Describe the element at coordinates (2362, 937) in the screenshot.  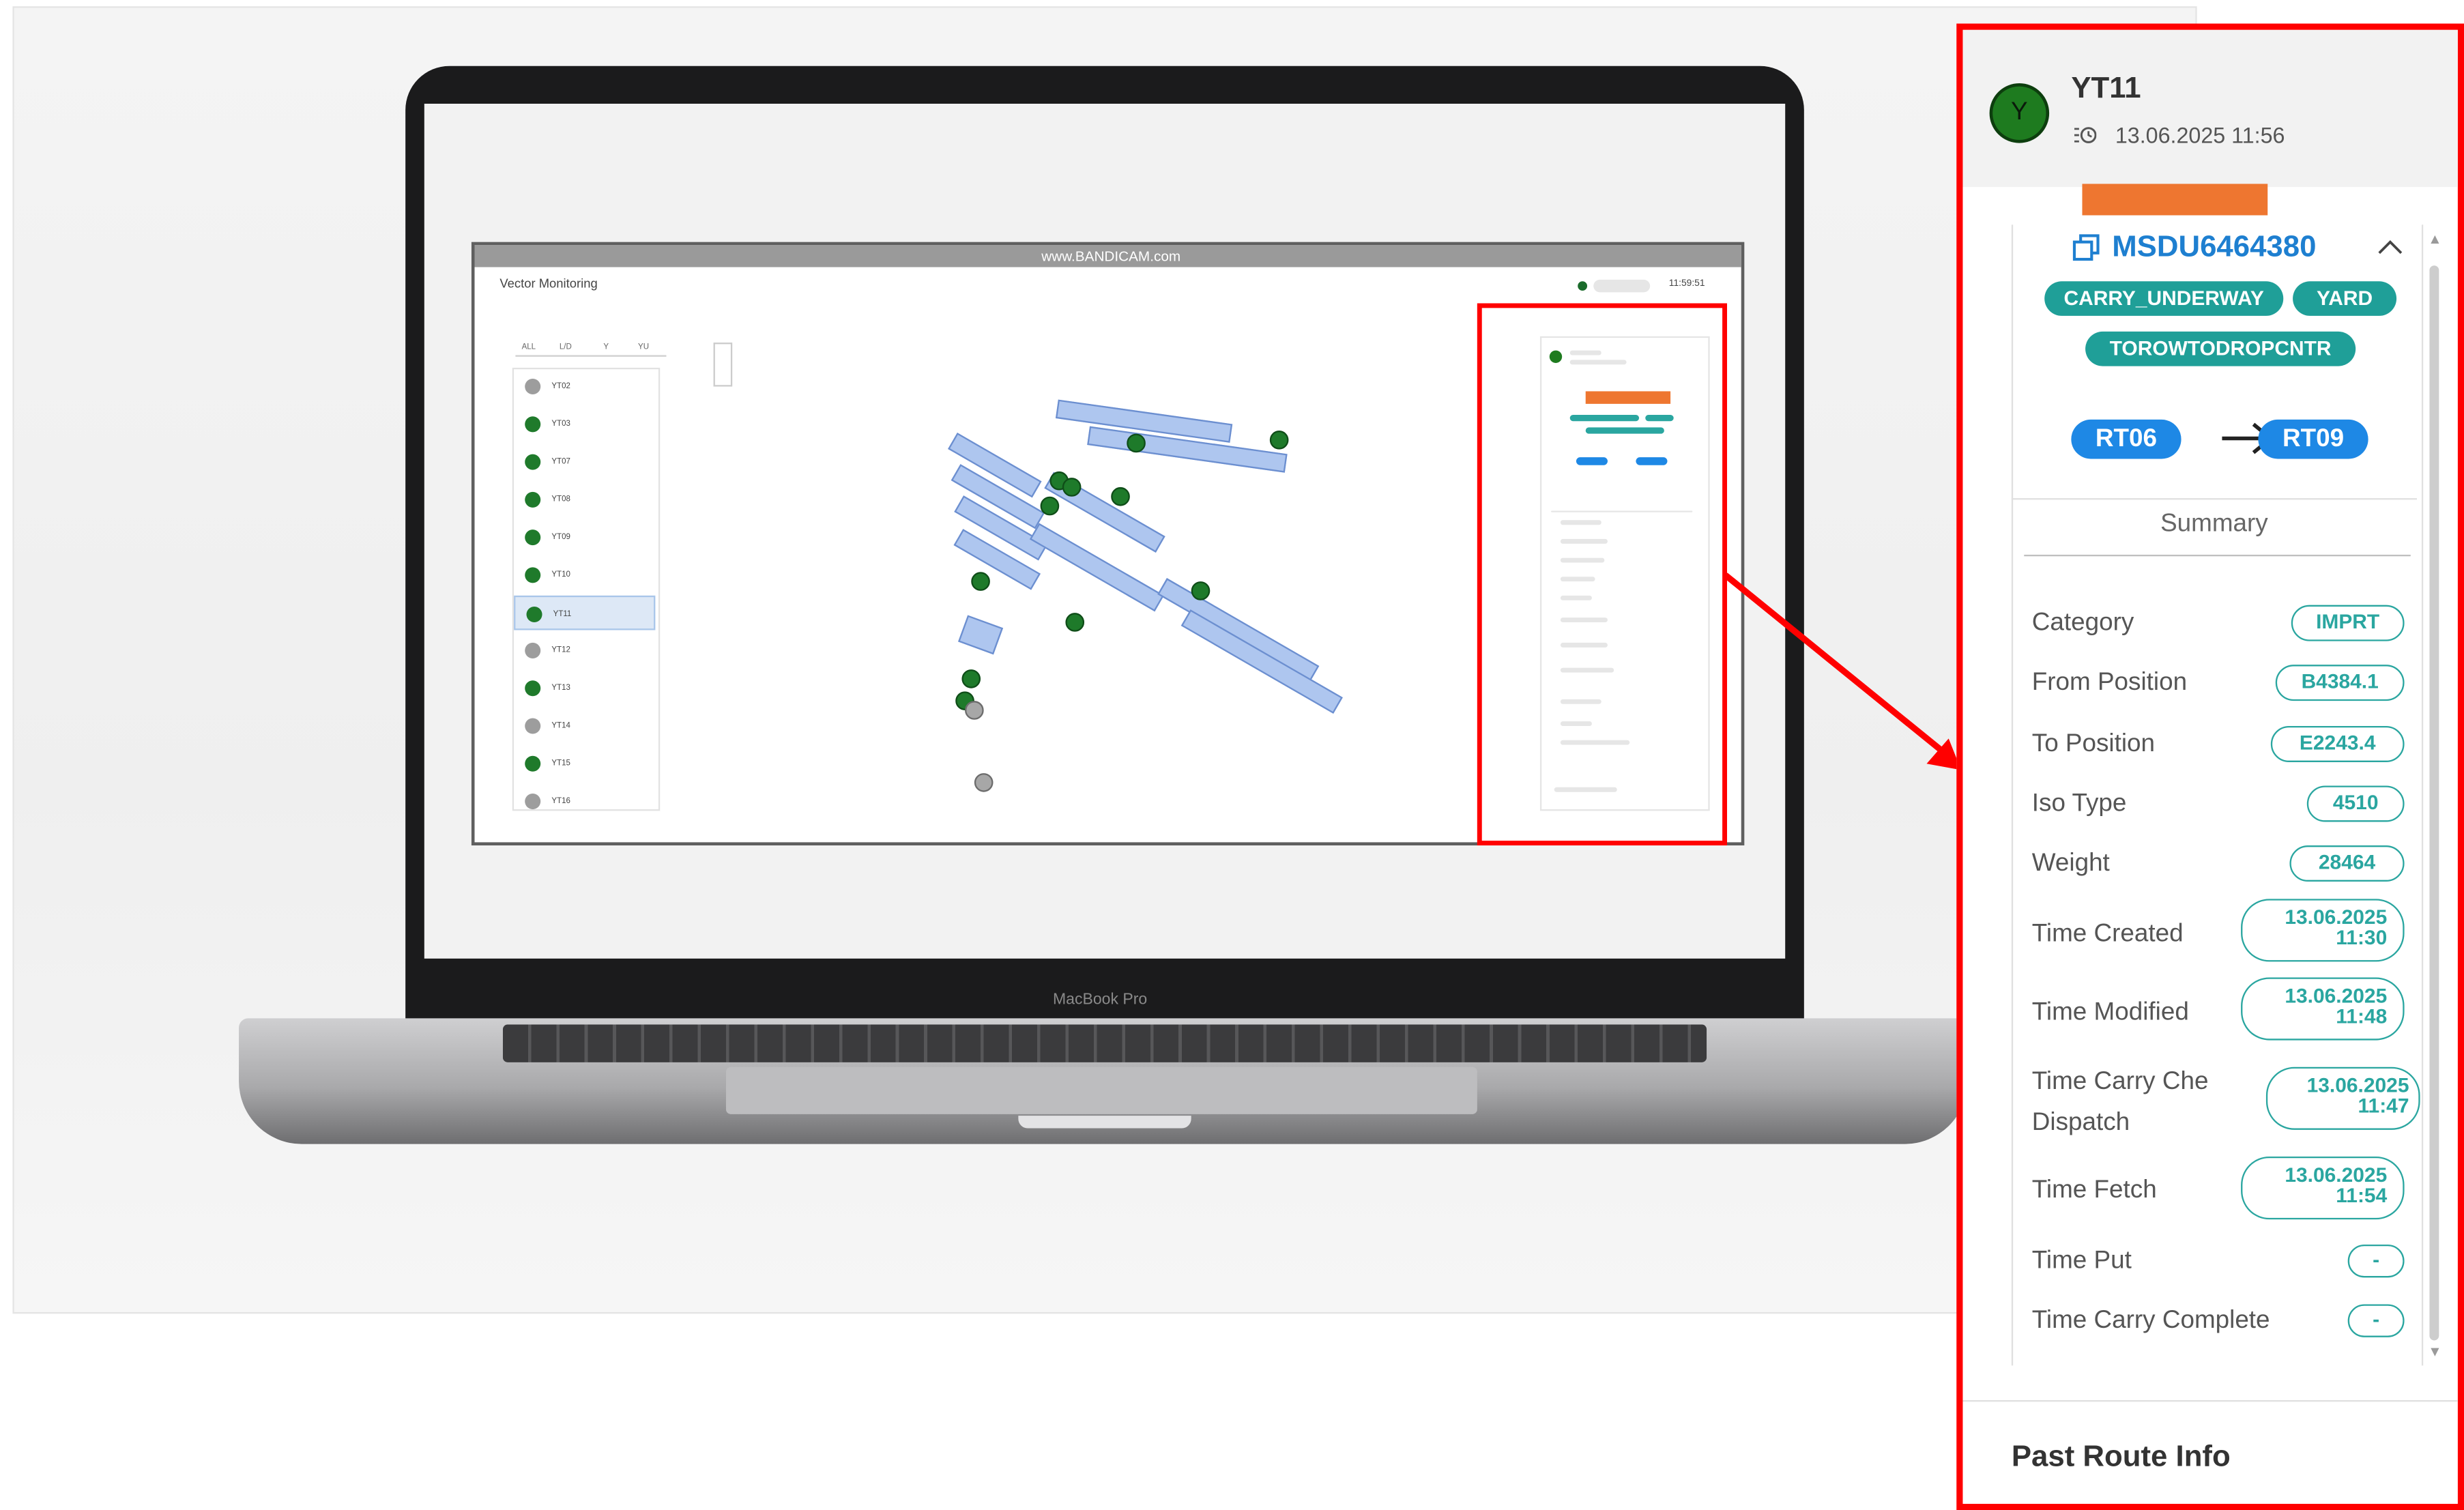
I see `value-time: 11:30` at that location.